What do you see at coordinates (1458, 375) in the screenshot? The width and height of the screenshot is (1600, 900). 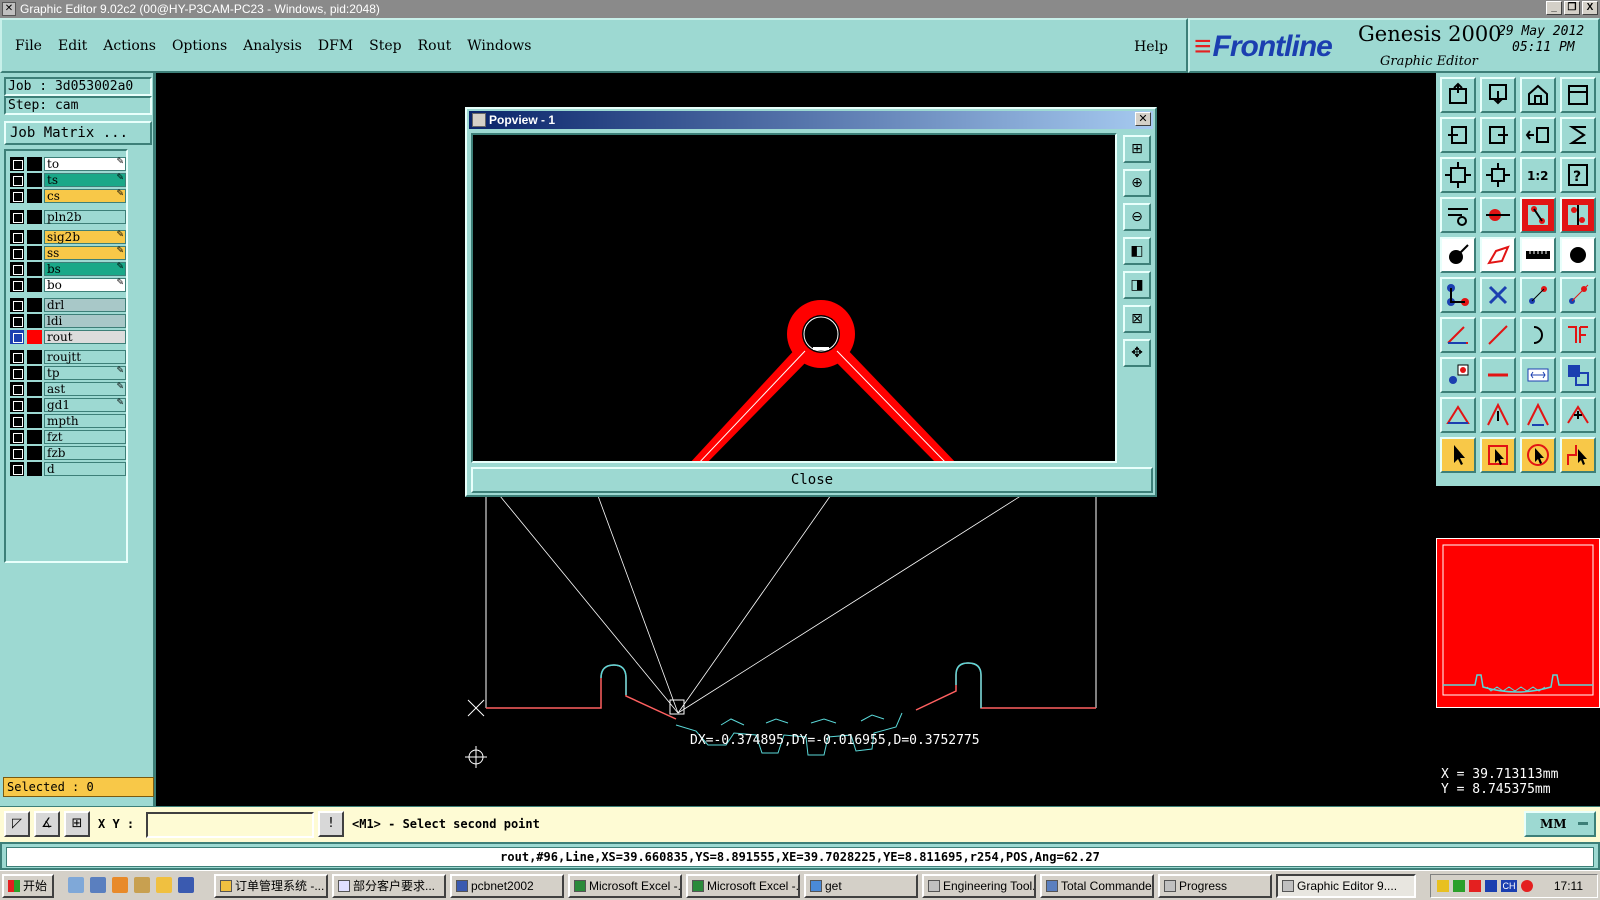 I see `point-offset-icon` at bounding box center [1458, 375].